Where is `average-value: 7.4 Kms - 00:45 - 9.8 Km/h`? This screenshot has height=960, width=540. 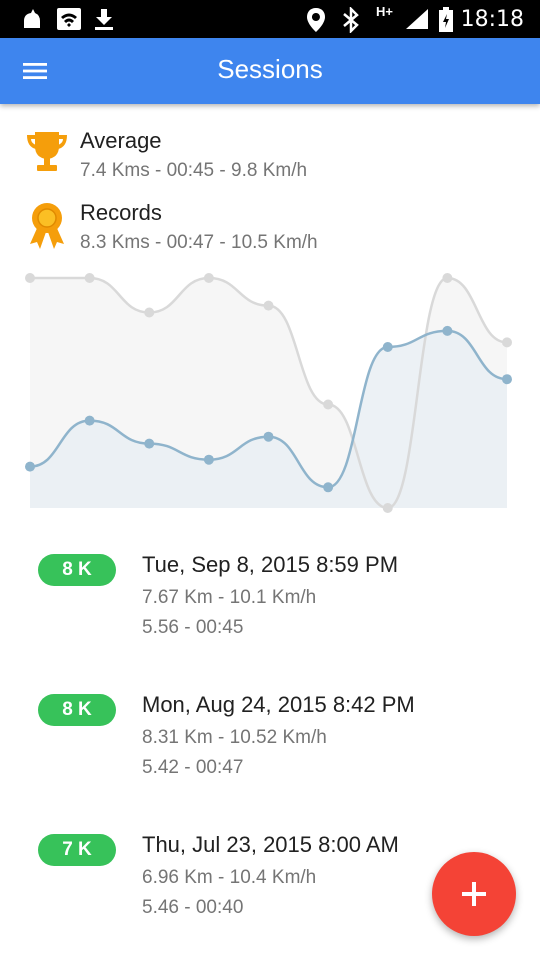 average-value: 7.4 Kms - 00:45 - 9.8 Km/h is located at coordinates (194, 170).